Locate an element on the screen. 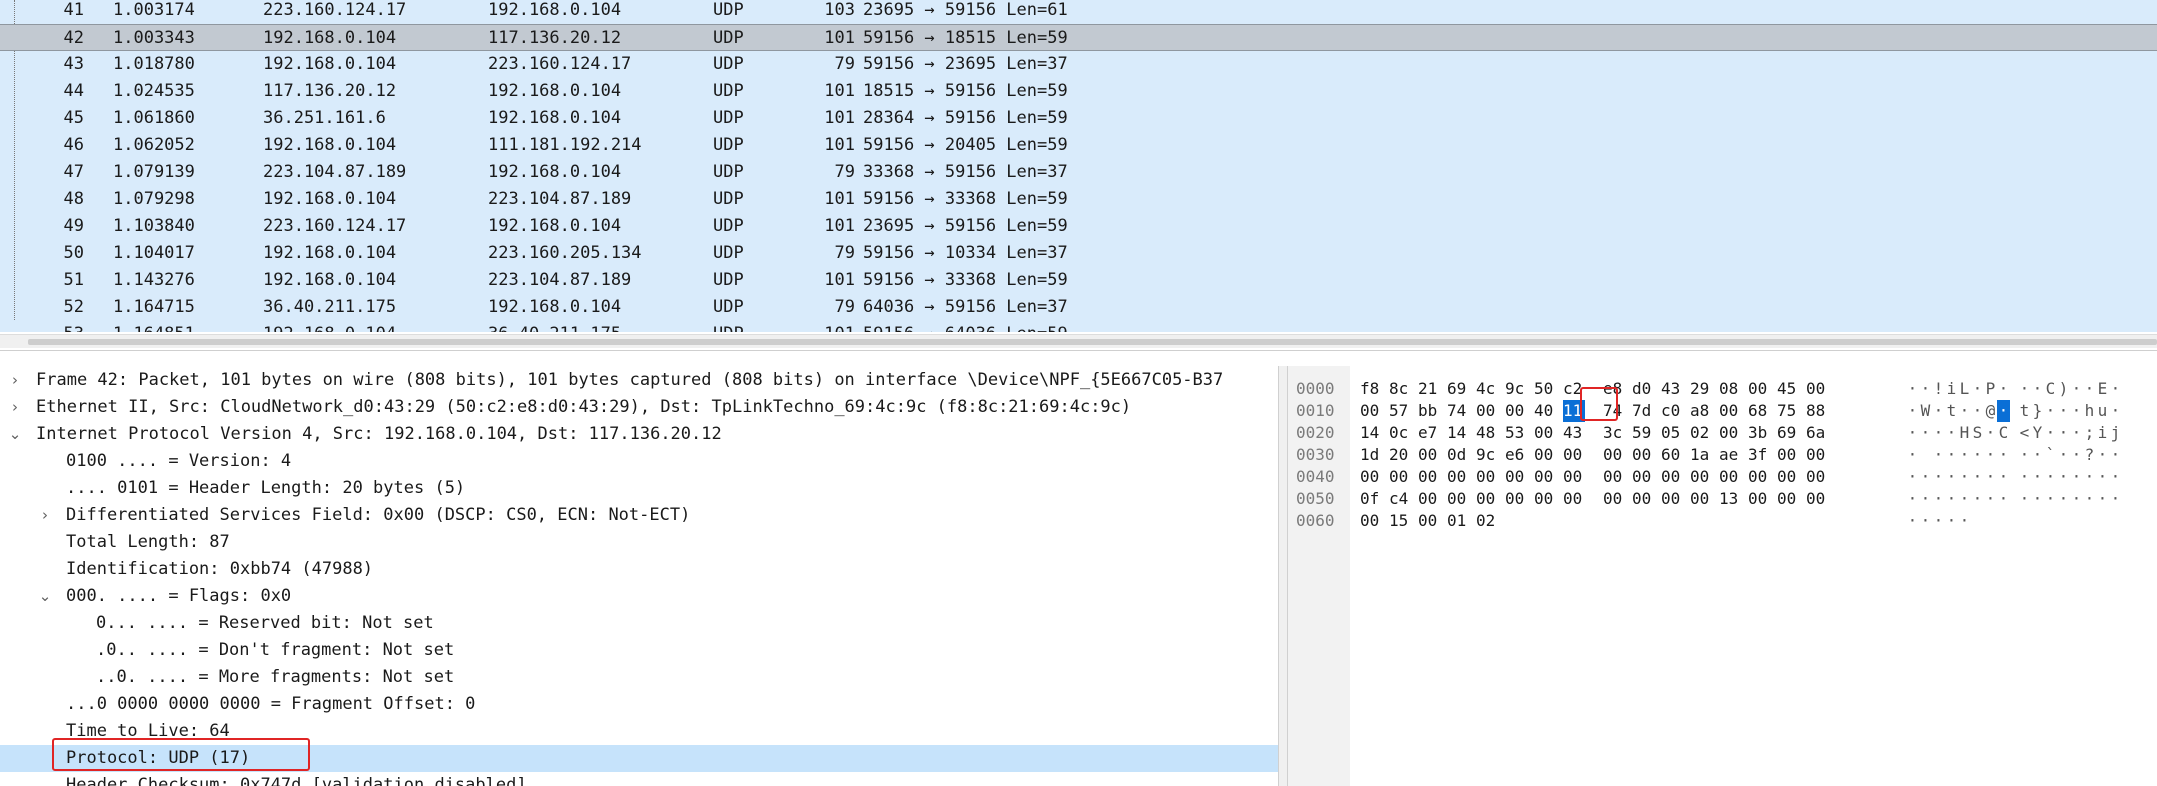 The width and height of the screenshot is (2157, 786). hex-byte: 29 is located at coordinates (1701, 389).